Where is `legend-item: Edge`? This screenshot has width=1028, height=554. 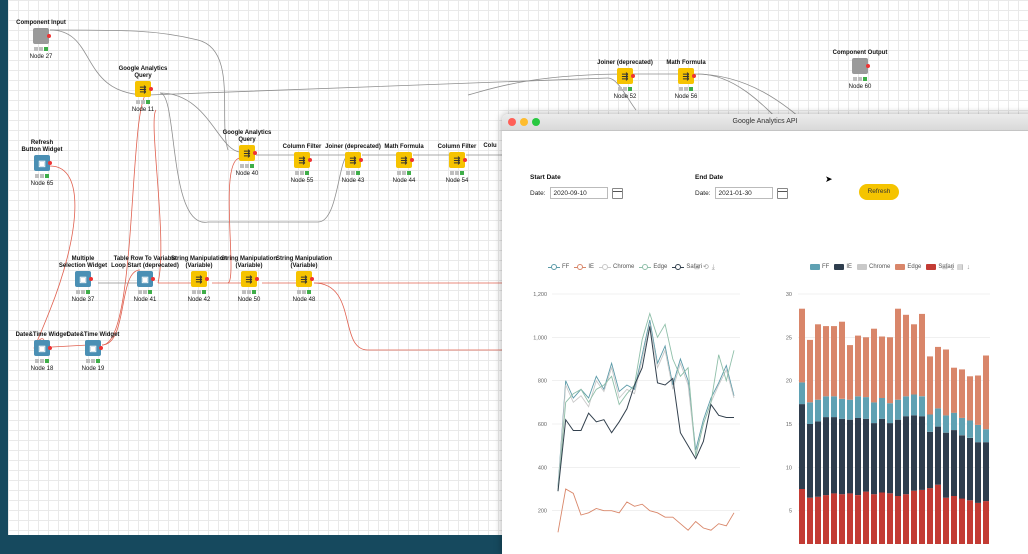
legend-item: Edge is located at coordinates (653, 267).